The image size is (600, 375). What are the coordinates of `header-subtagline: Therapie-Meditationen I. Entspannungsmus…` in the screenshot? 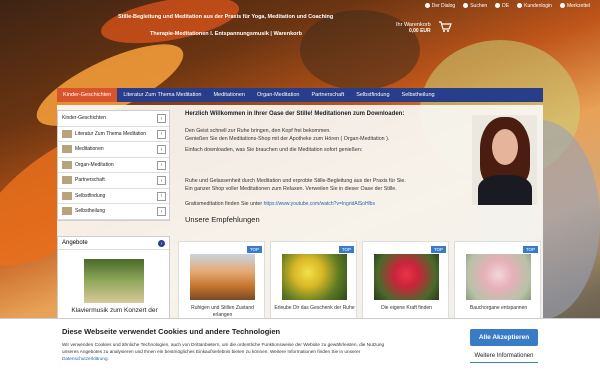 It's located at (226, 34).